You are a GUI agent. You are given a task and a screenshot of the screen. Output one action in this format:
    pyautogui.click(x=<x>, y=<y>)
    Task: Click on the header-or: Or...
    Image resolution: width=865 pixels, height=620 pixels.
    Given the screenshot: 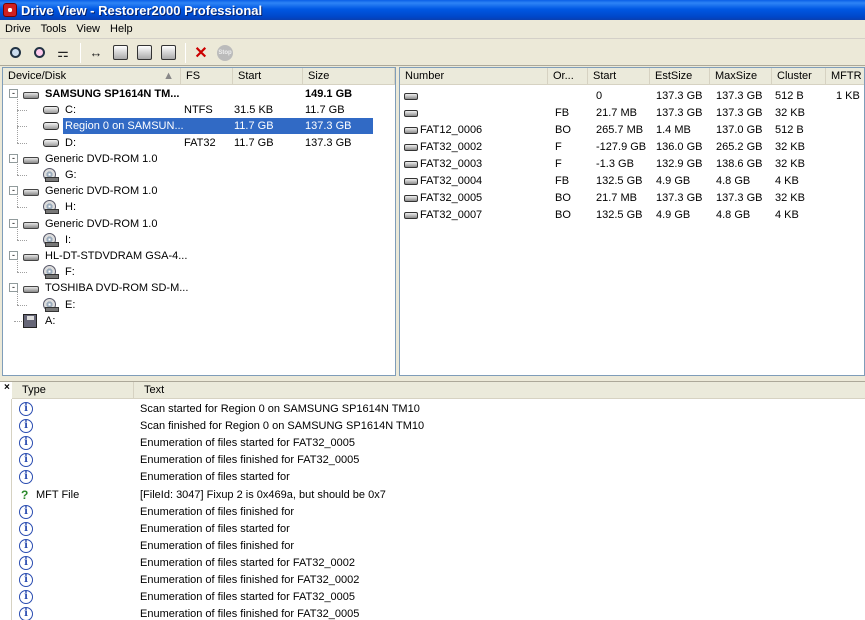 What is the action you would take?
    pyautogui.click(x=568, y=76)
    